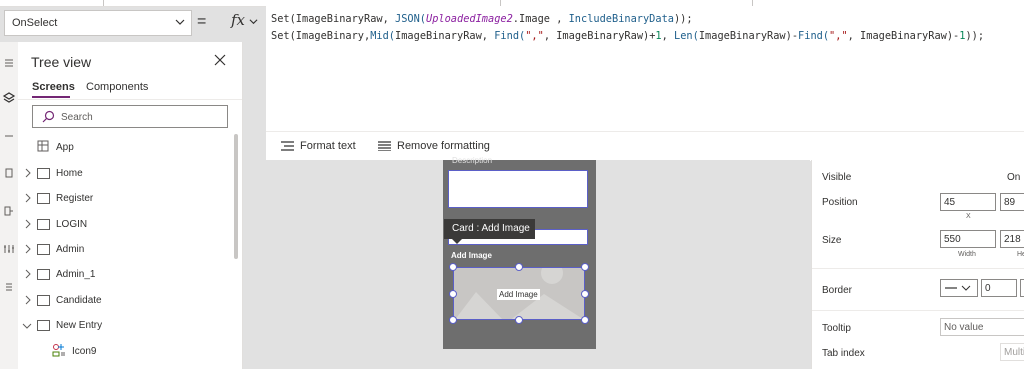 Image resolution: width=1024 pixels, height=369 pixels. I want to click on formula-token: ",", so click(838, 36).